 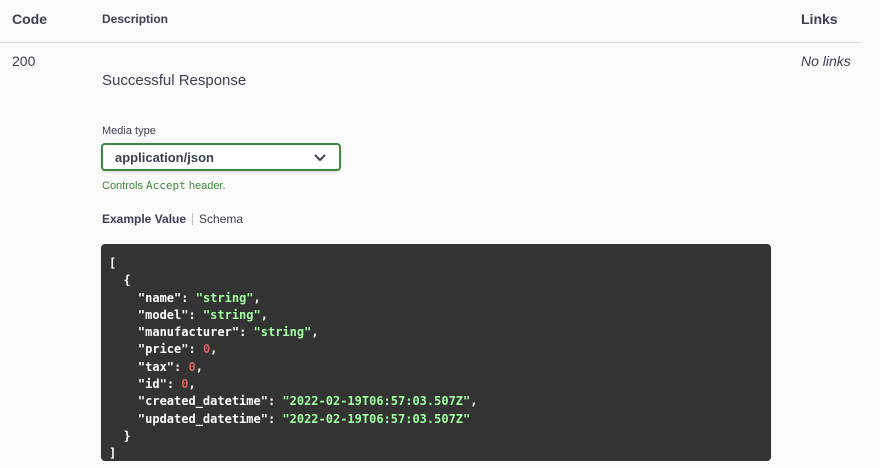 What do you see at coordinates (826, 61) in the screenshot?
I see `response-links: No links` at bounding box center [826, 61].